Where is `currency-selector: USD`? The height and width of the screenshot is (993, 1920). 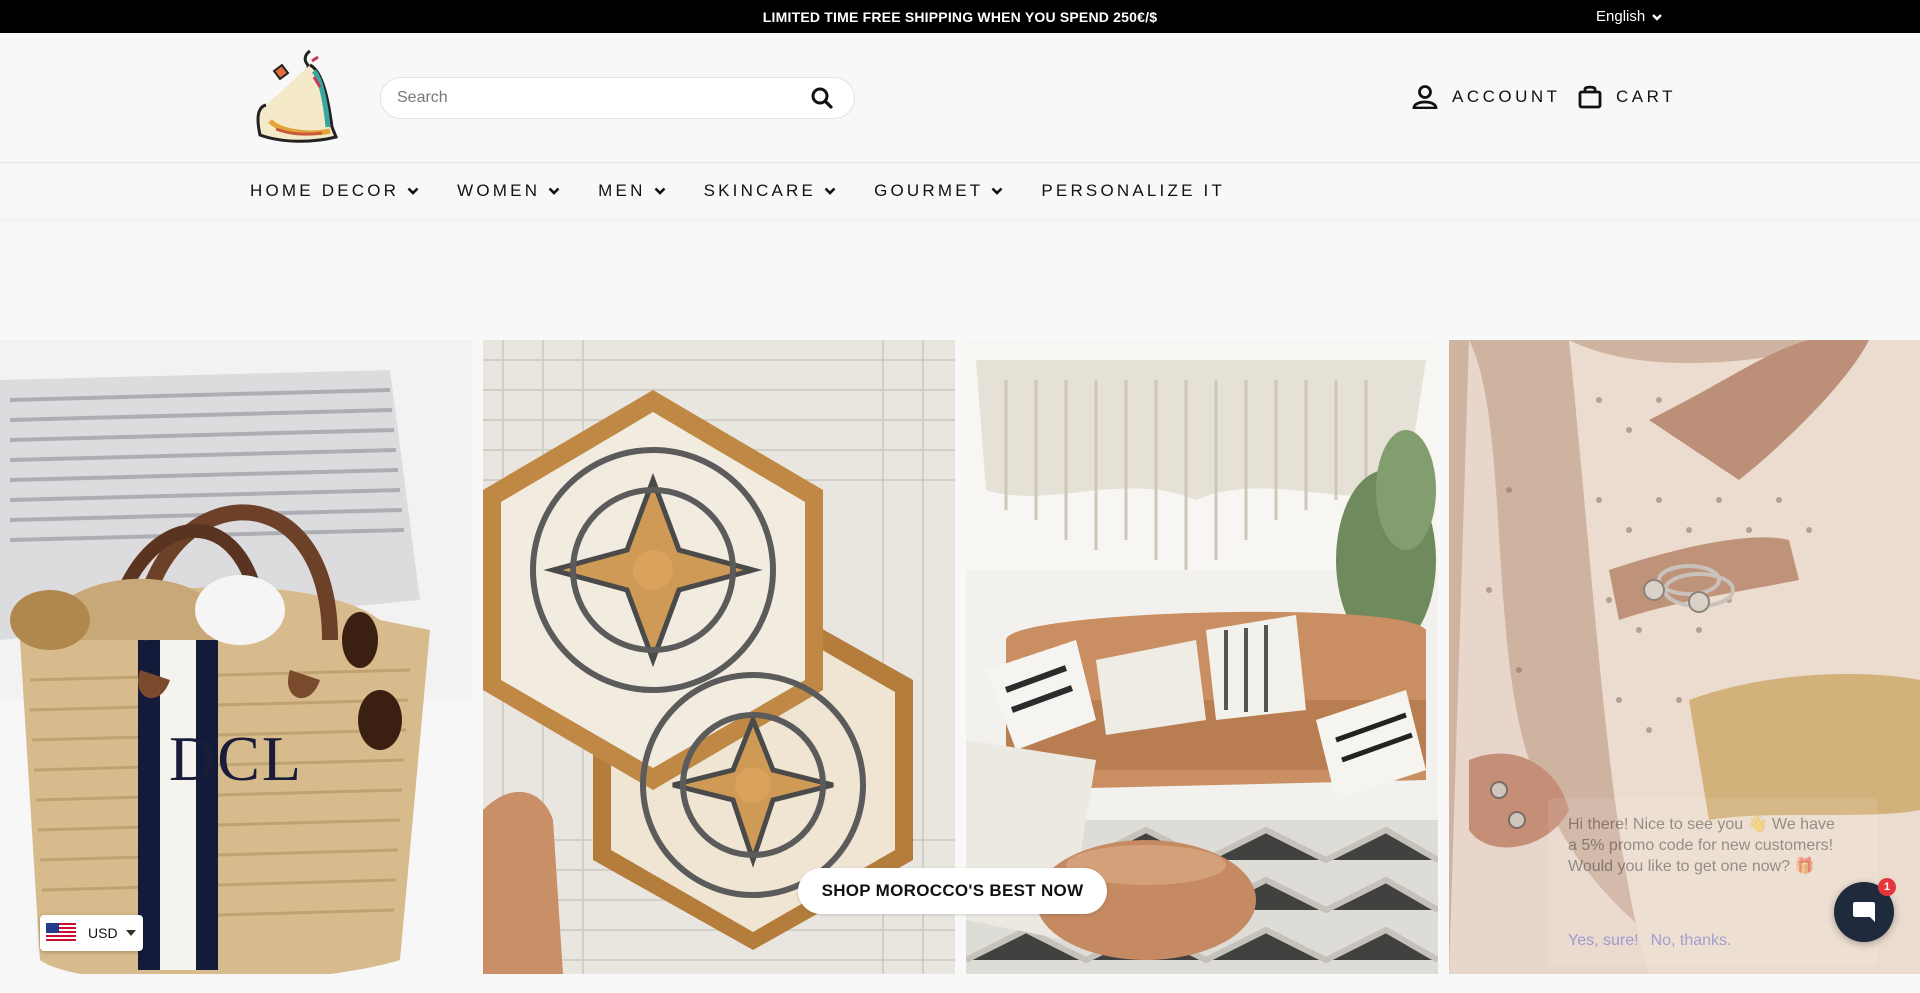 currency-selector: USD is located at coordinates (91, 933).